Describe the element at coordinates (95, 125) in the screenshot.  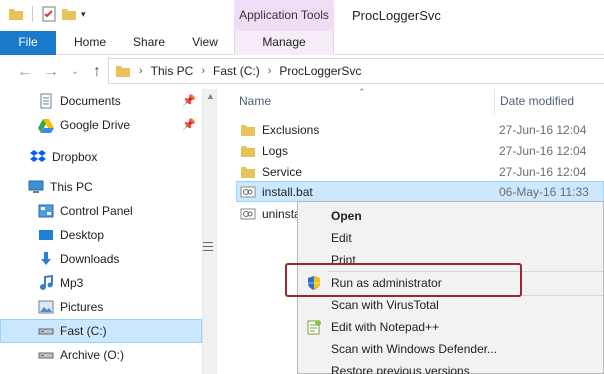
I see `nav-item-label: Google Drive` at that location.